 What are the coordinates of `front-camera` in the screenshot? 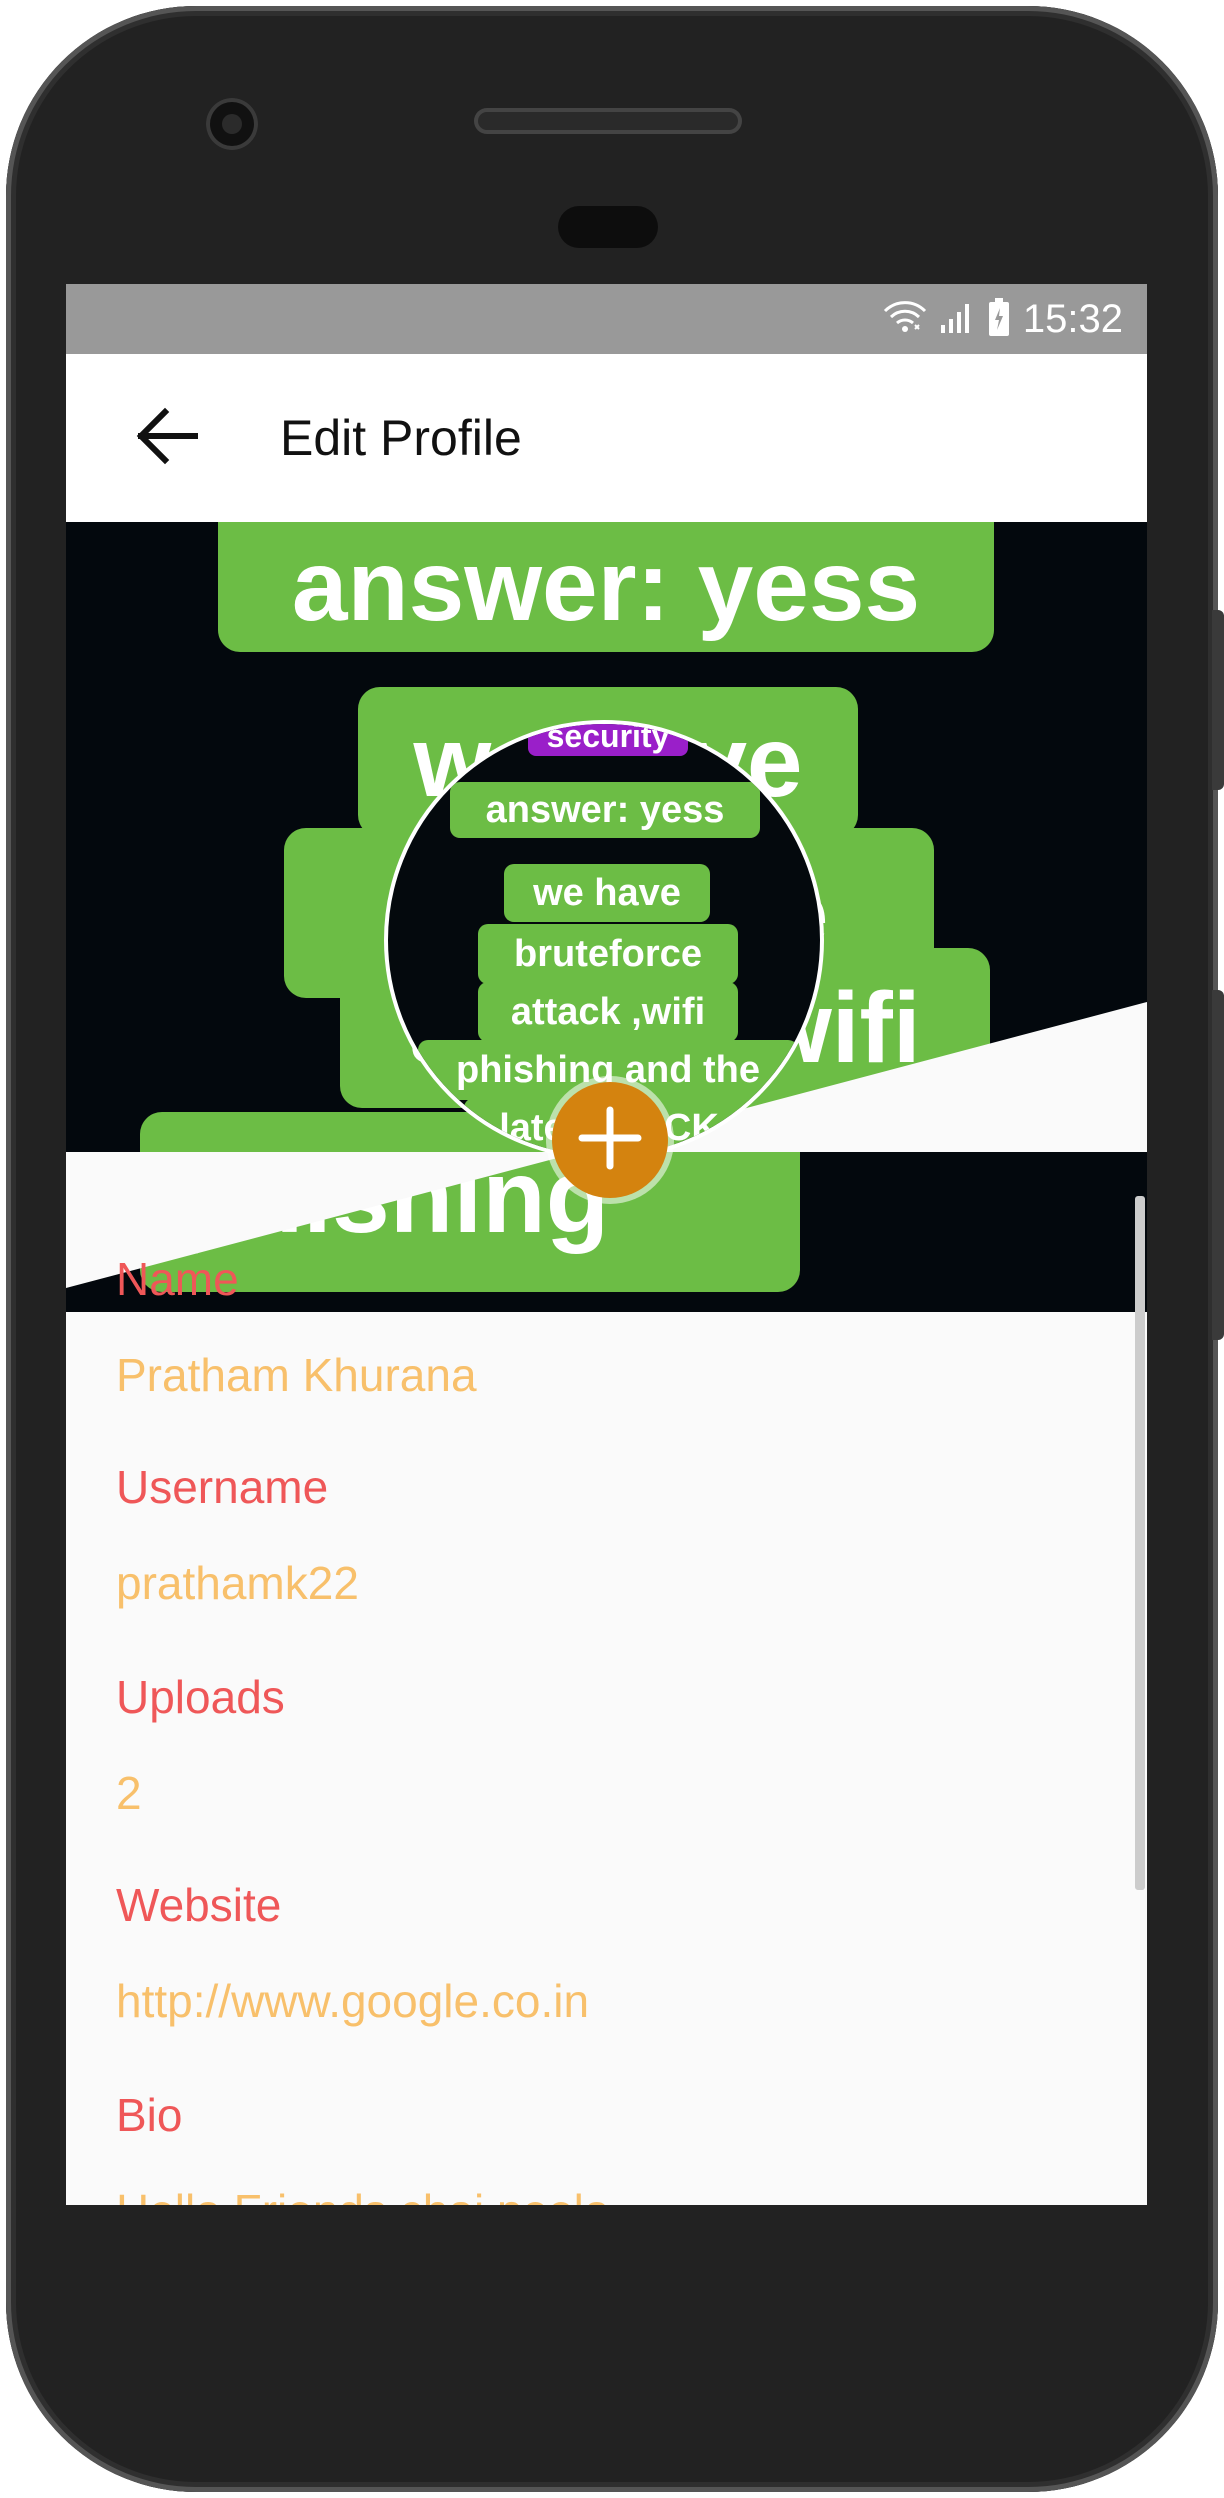 It's located at (232, 124).